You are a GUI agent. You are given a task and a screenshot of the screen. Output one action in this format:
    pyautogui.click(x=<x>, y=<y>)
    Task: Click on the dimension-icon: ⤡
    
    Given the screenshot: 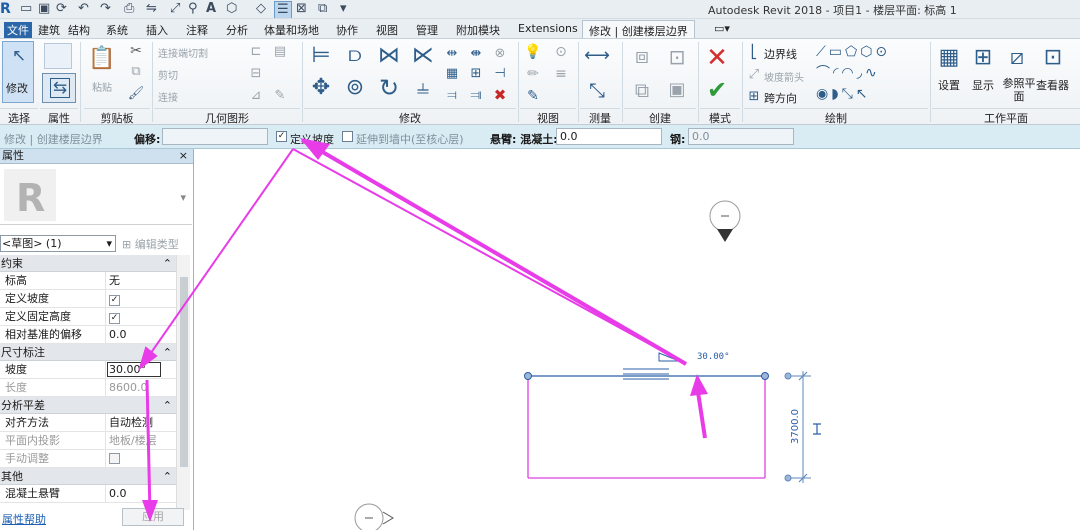 What is the action you would take?
    pyautogui.click(x=597, y=90)
    